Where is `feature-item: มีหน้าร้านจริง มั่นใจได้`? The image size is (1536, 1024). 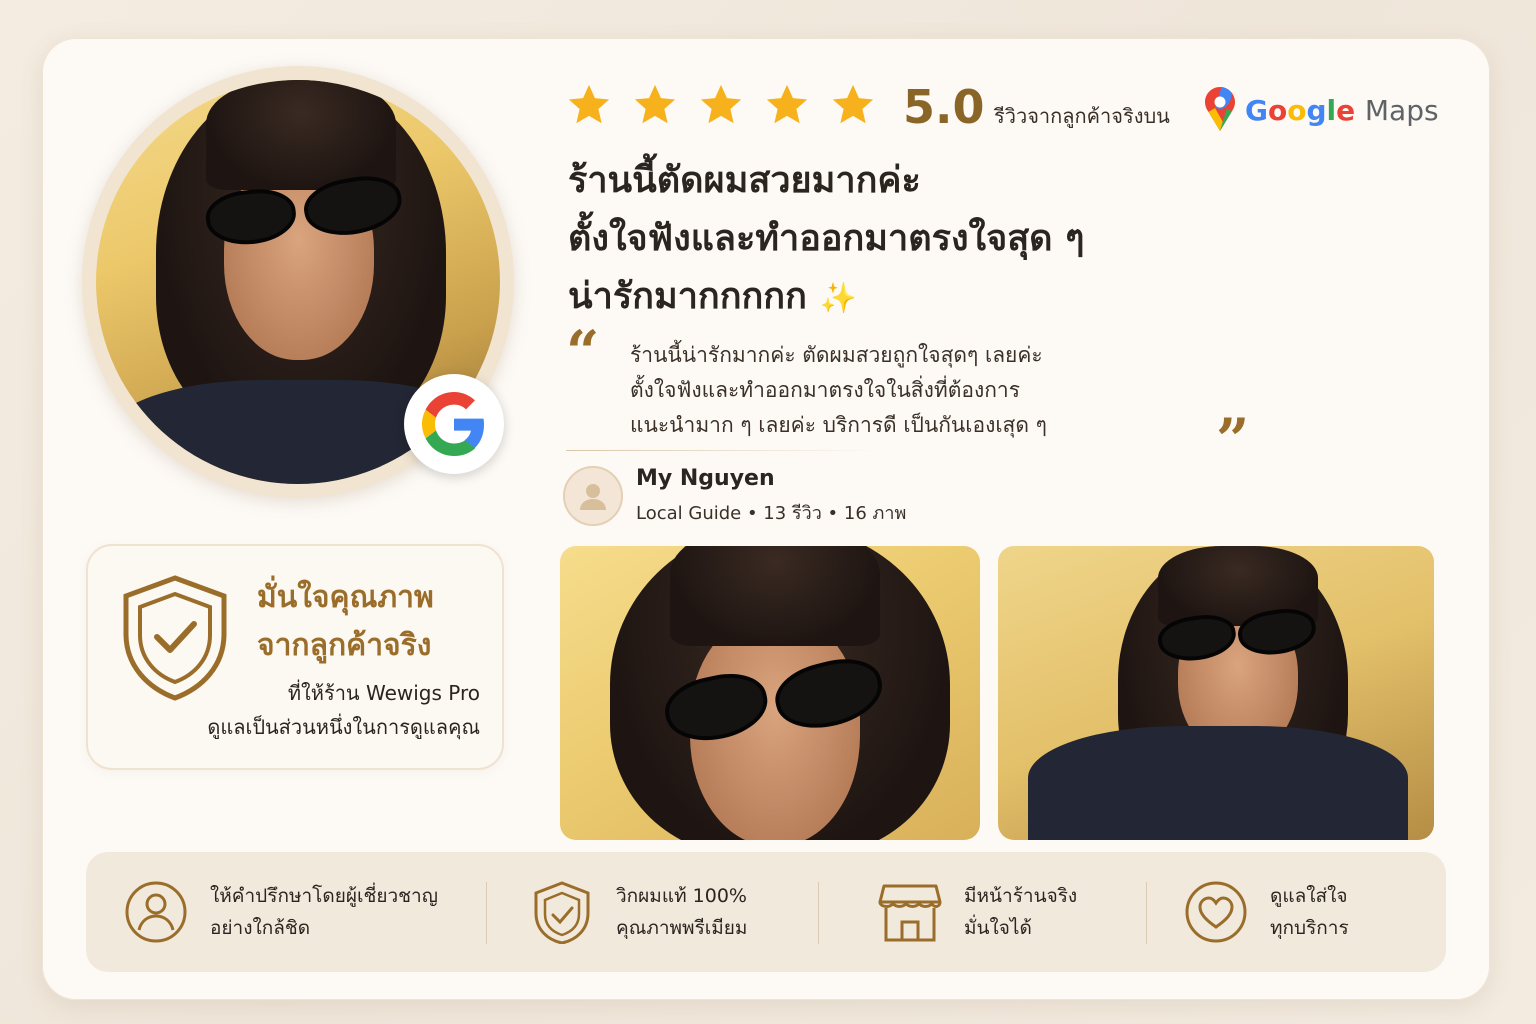 feature-item: มีหน้าร้านจริง มั่นใจได้ is located at coordinates (977, 912).